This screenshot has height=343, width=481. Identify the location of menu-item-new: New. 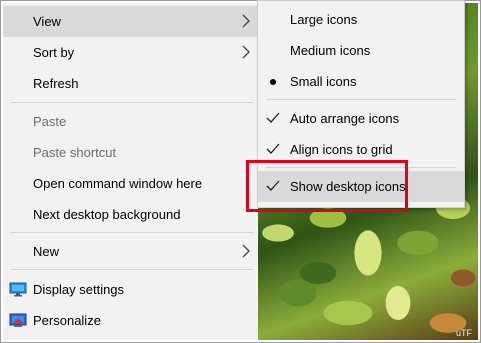
(130, 251).